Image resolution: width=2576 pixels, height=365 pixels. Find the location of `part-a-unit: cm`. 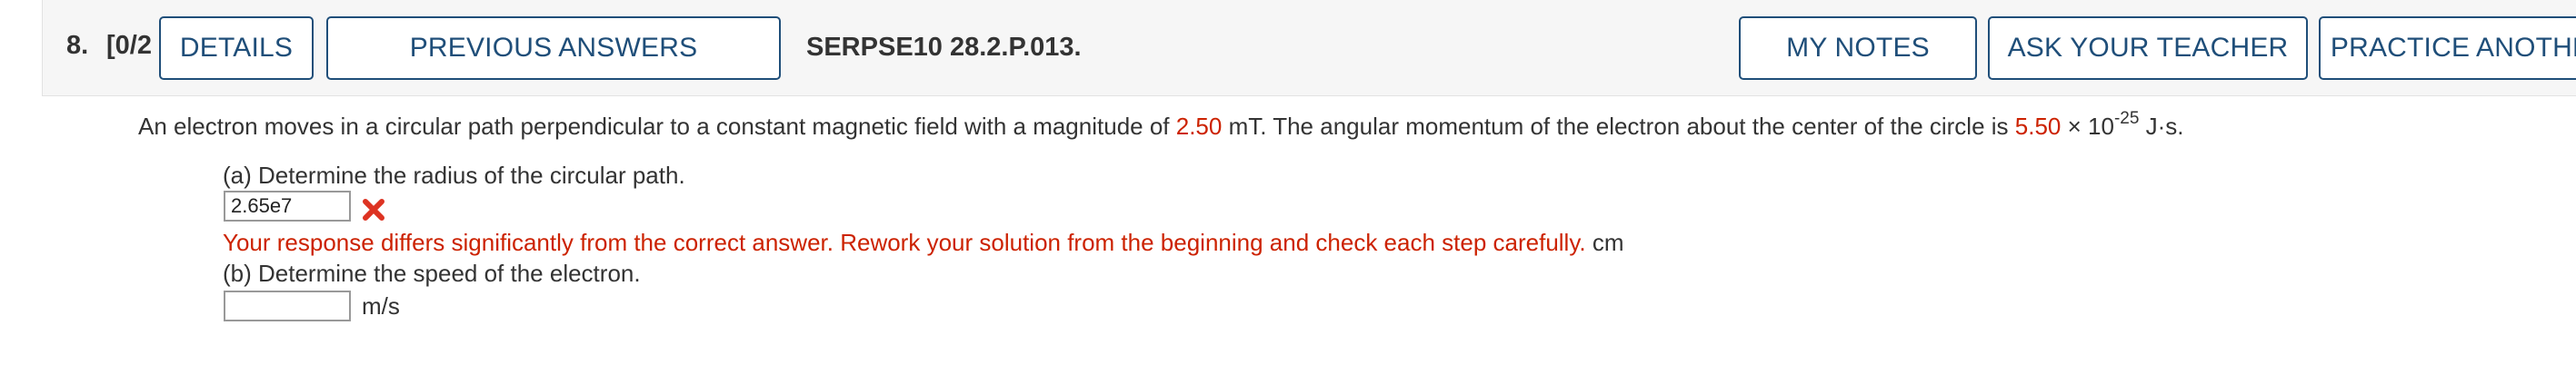

part-a-unit: cm is located at coordinates (1608, 242).